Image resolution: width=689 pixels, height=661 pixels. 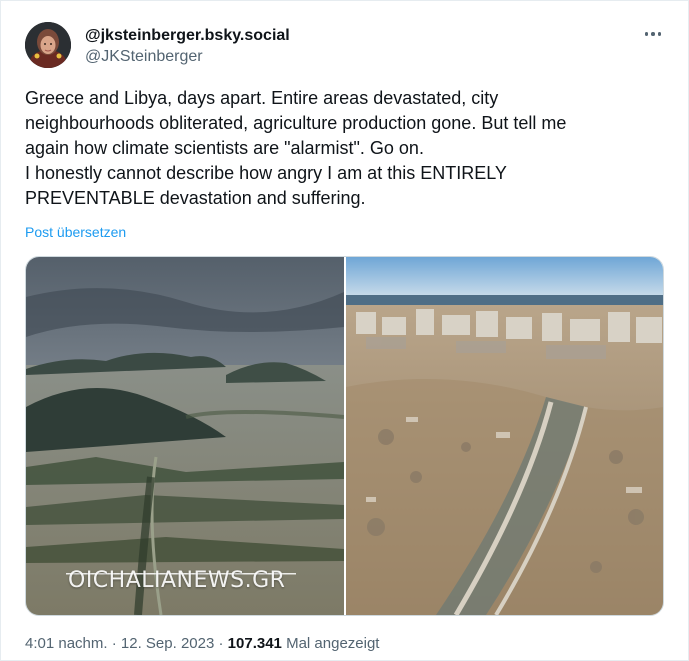 What do you see at coordinates (75, 232) in the screenshot?
I see `translate-post-link: Post übersetzen` at bounding box center [75, 232].